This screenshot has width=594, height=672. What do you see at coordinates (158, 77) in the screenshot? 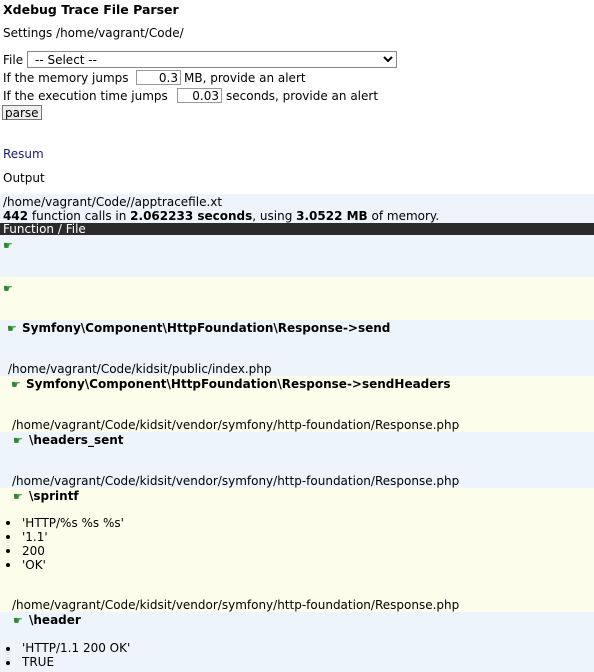
I see `memory-threshold-input` at bounding box center [158, 77].